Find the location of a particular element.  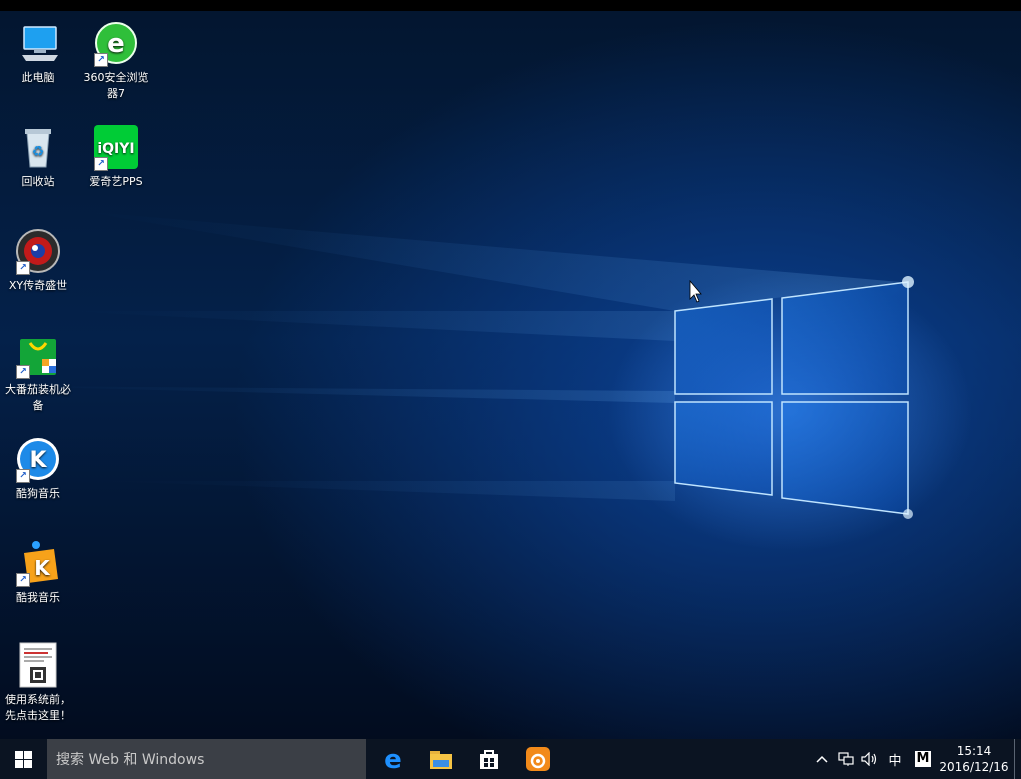

desktop-icon-label: 回收站 is located at coordinates (38, 181).